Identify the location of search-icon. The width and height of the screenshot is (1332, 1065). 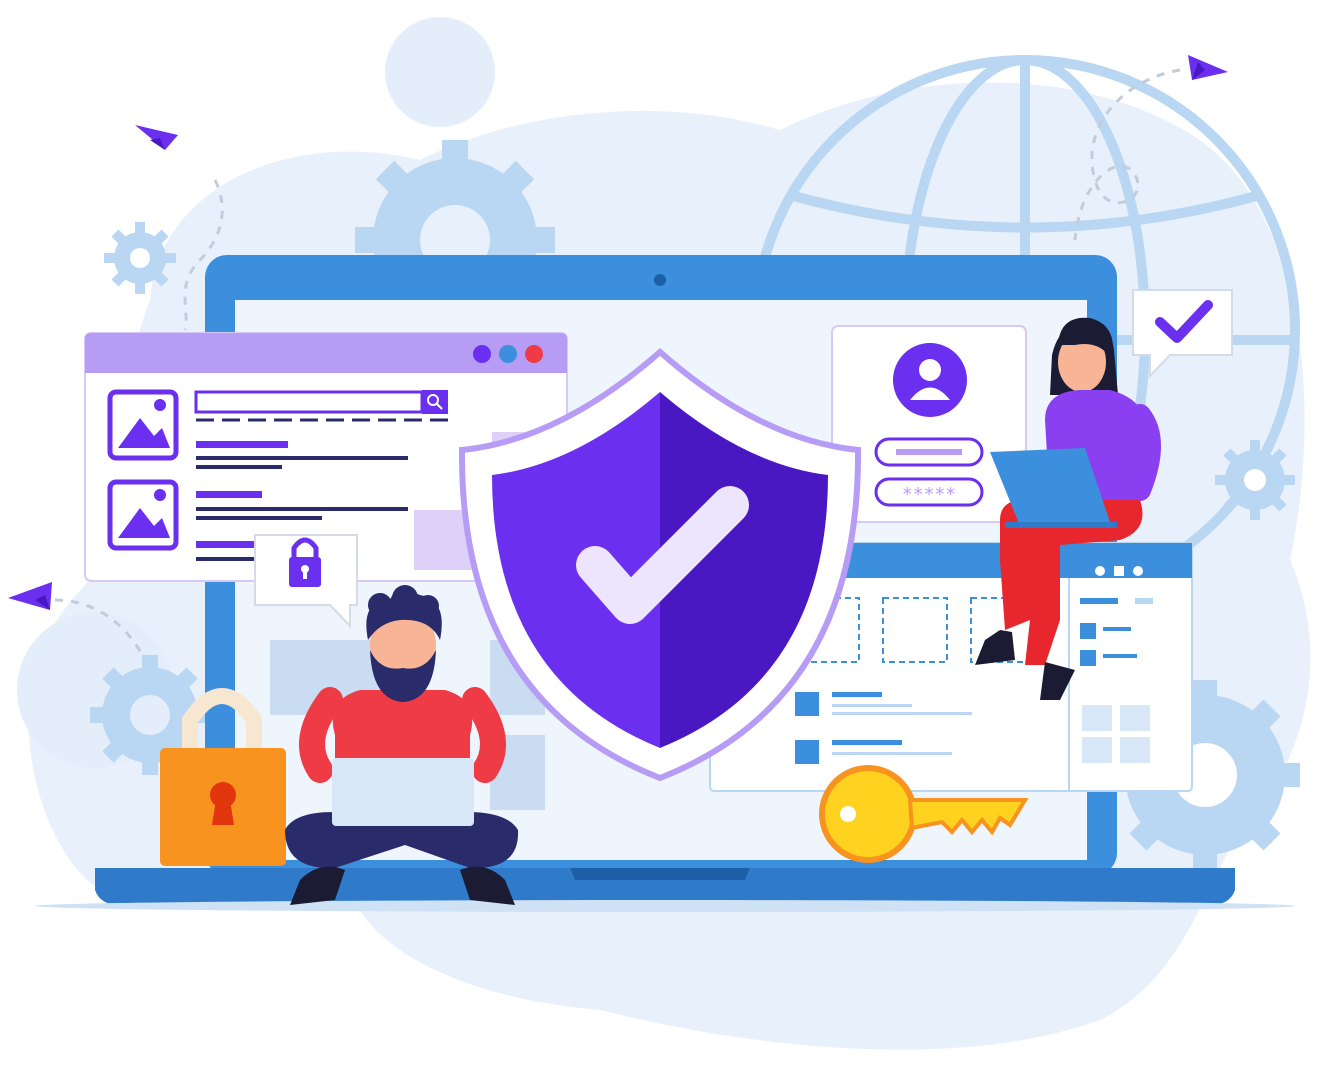
(435, 402).